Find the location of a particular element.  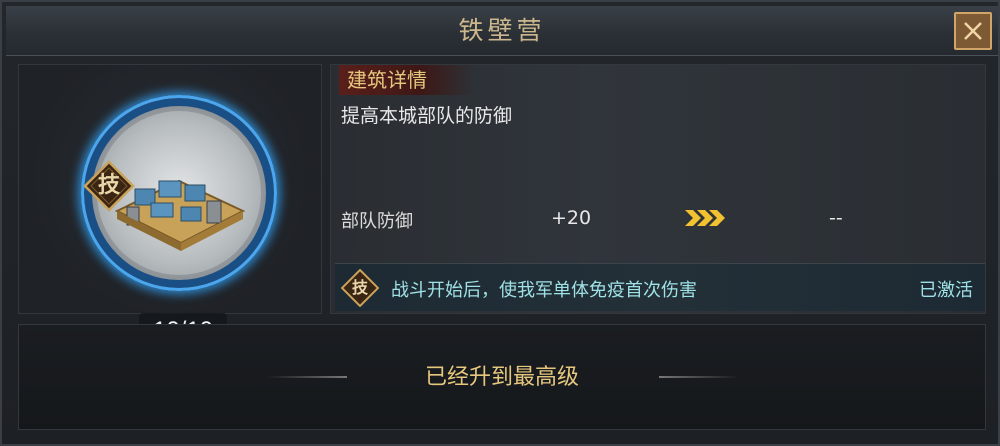

title-bar: 铁壁营 is located at coordinates (502, 31).